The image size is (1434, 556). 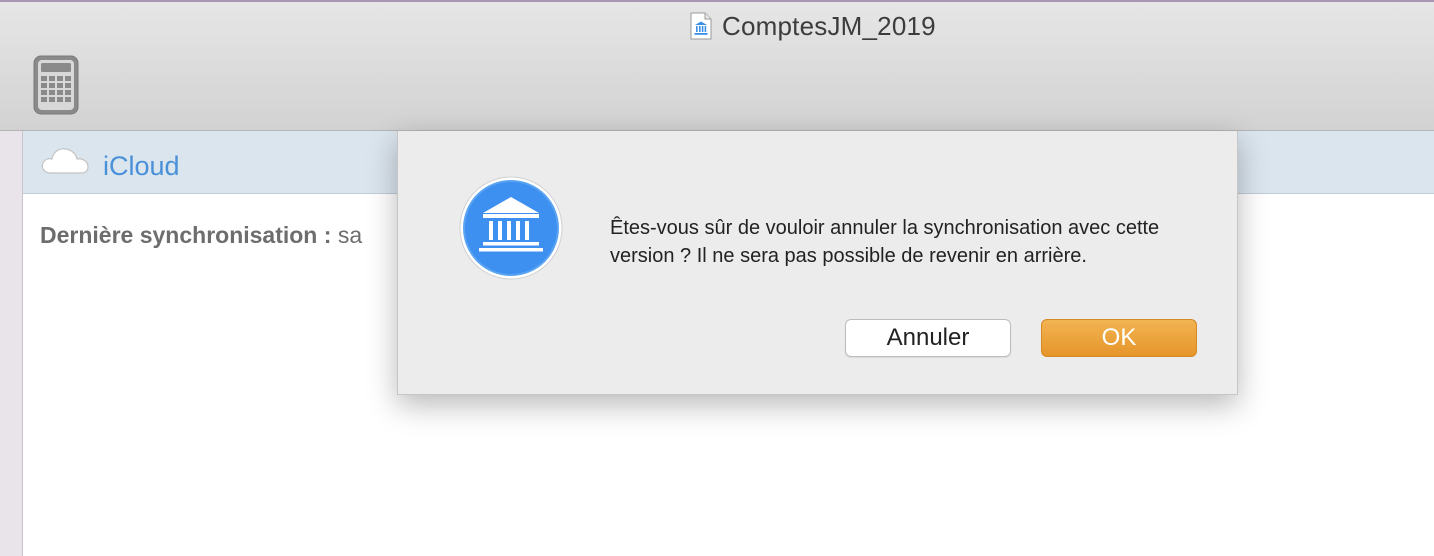 I want to click on window-title: ComptesJM_2019, so click(x=829, y=25).